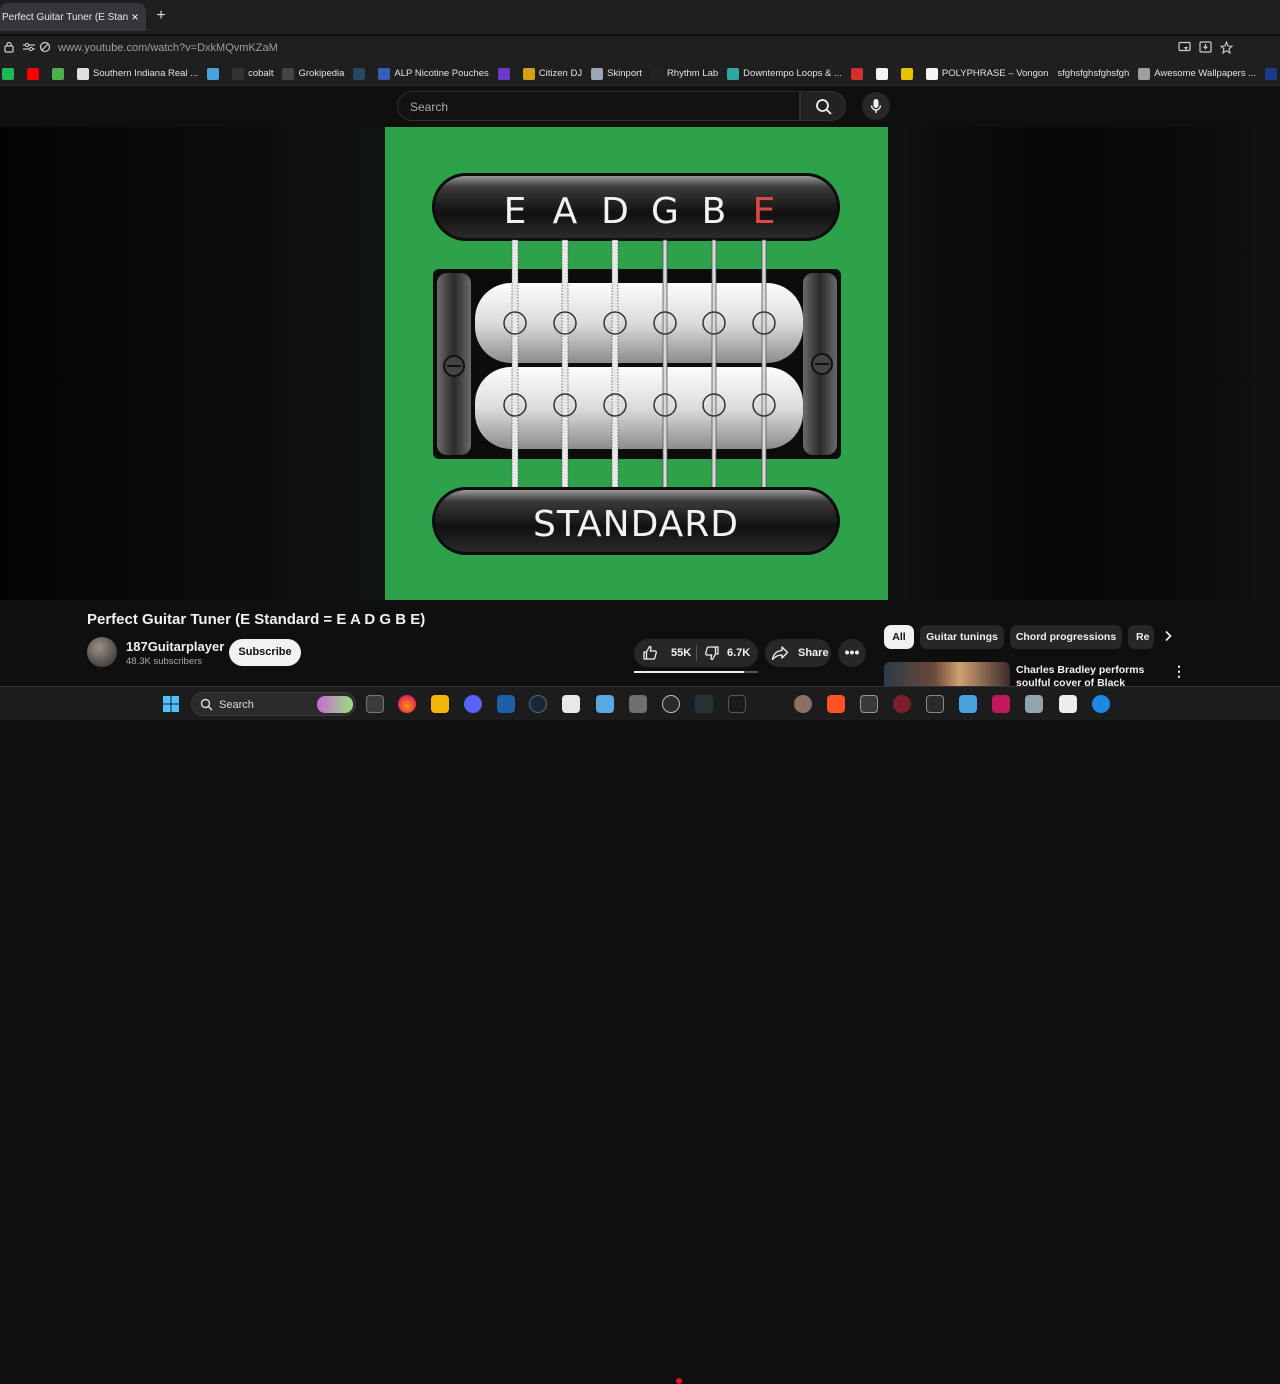  What do you see at coordinates (538, 704) in the screenshot?
I see `steam-icon` at bounding box center [538, 704].